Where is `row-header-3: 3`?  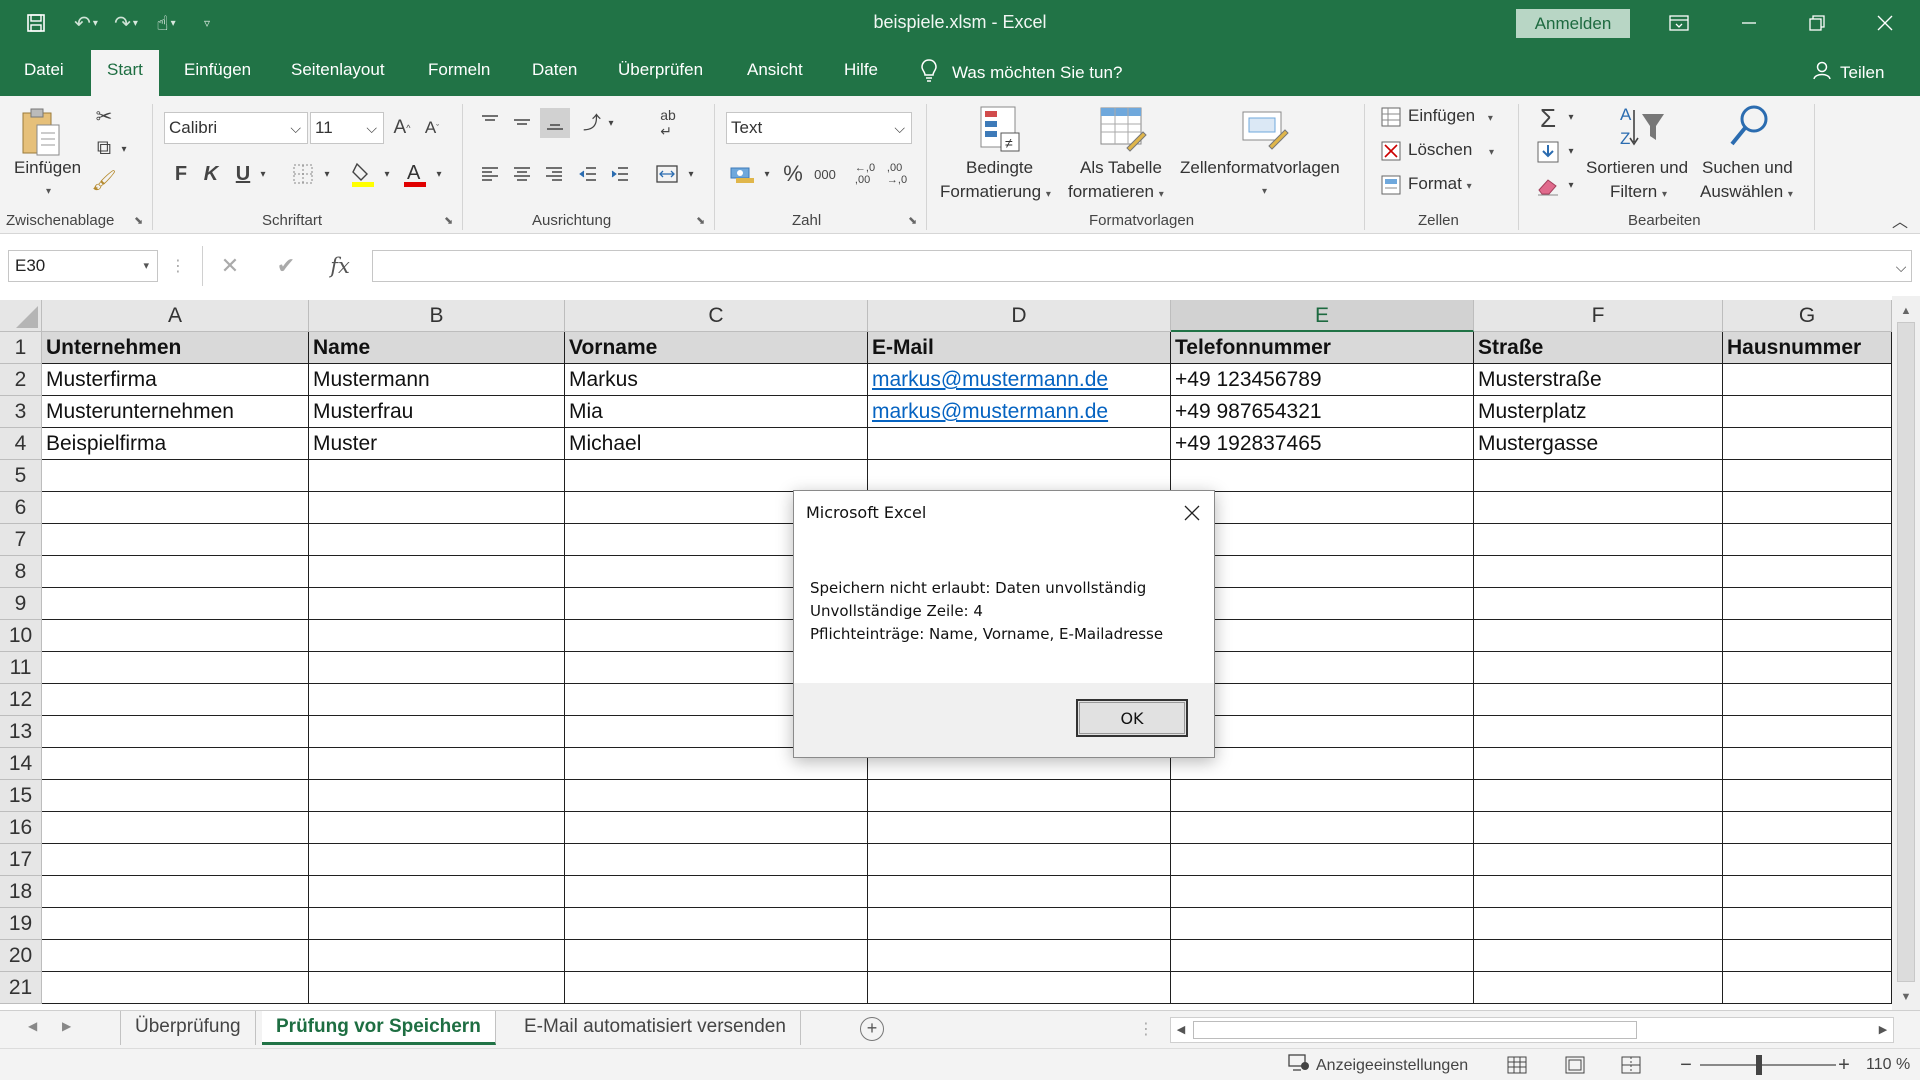
row-header-3: 3 is located at coordinates (21, 412).